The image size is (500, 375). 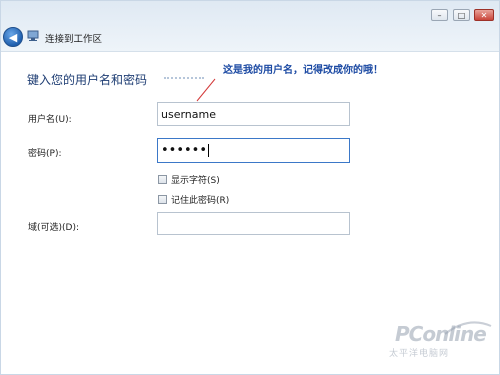 I want to click on remember-password-option: 记住此密码(R), so click(x=193, y=199).